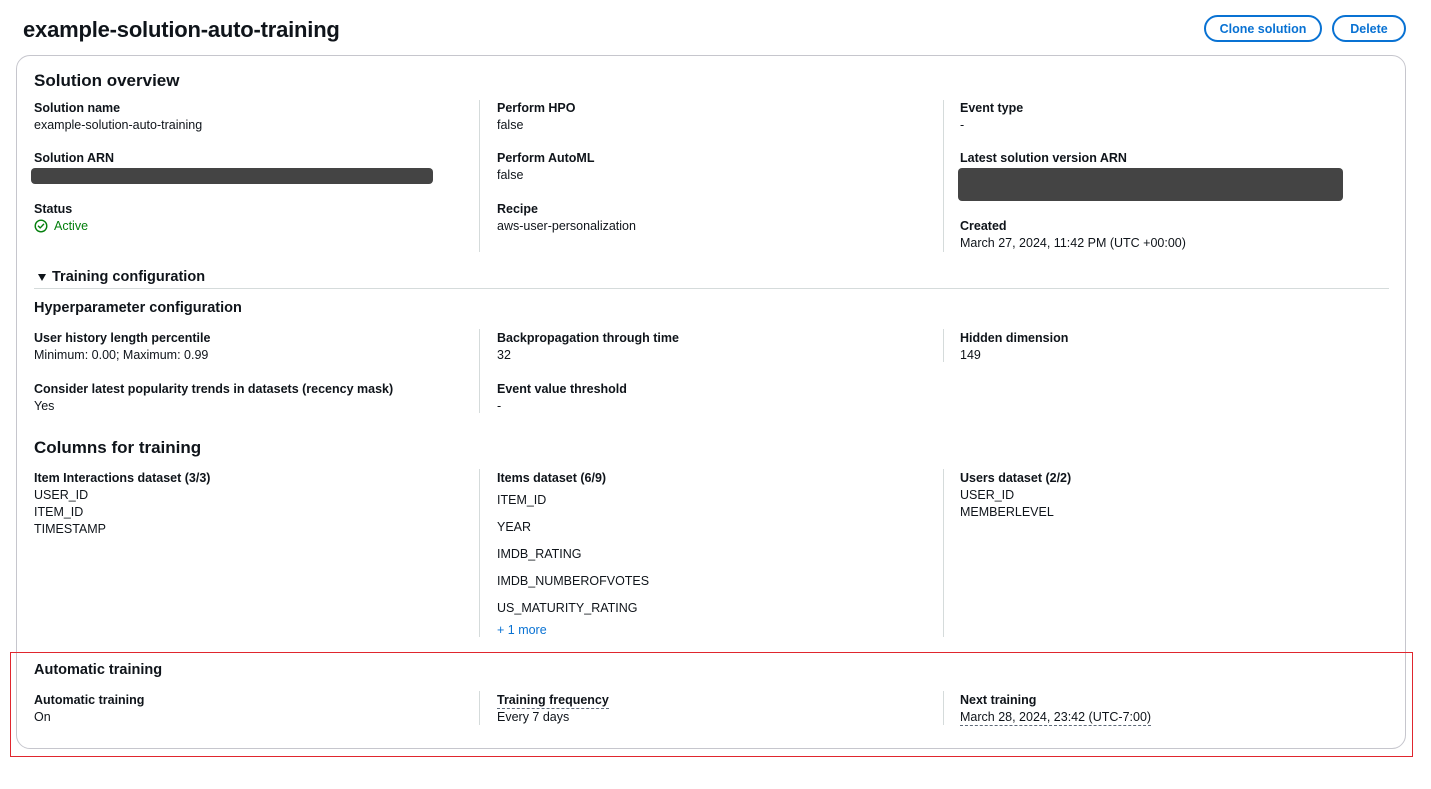 This screenshot has width=1431, height=789. What do you see at coordinates (573, 581) in the screenshot?
I see `items-column: IMDB_NUMBEROFVOTES` at bounding box center [573, 581].